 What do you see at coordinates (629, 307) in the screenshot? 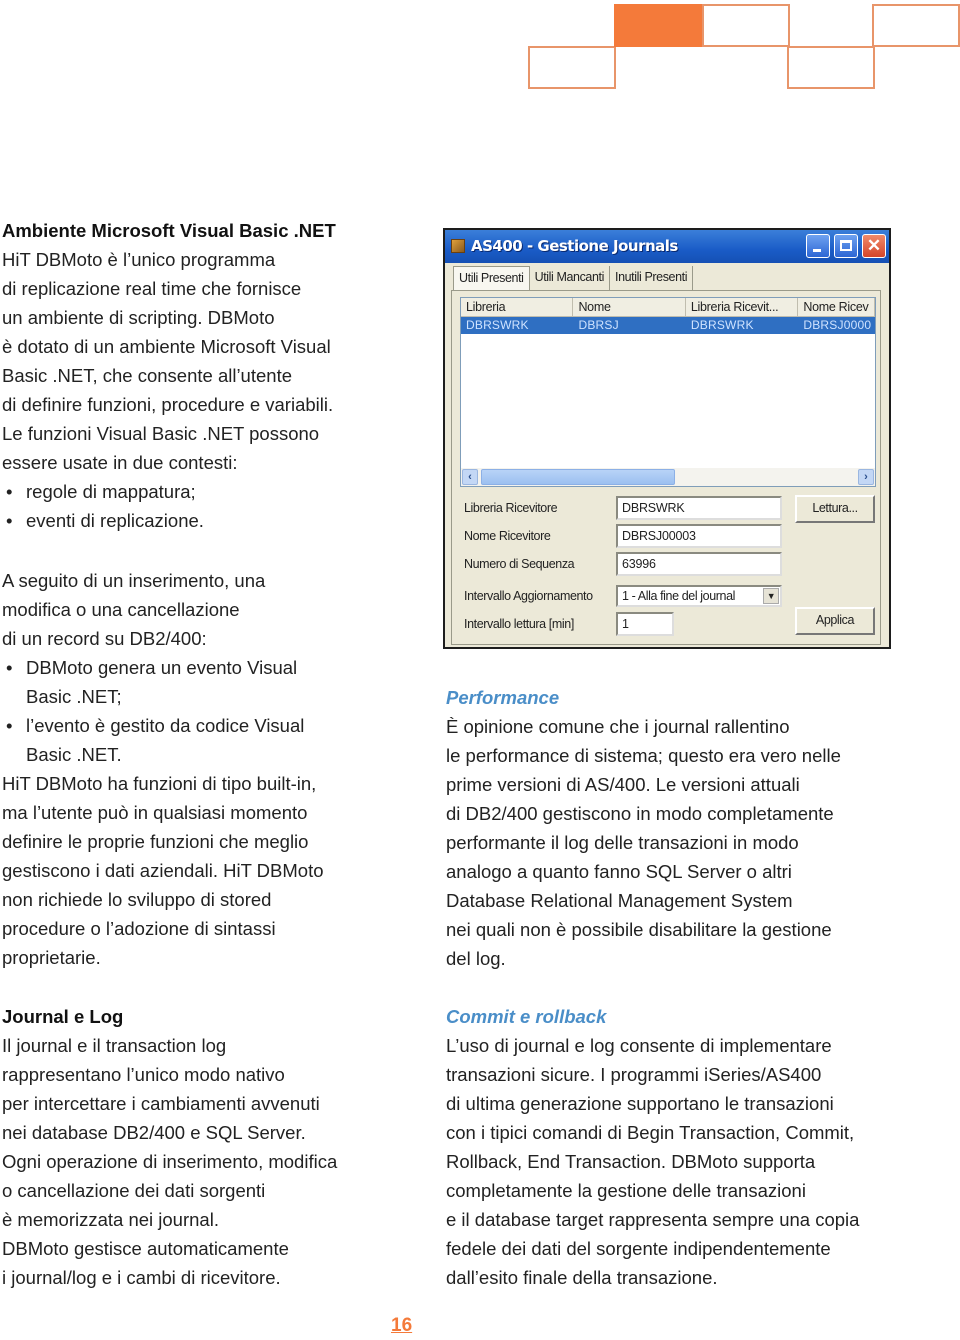
I see `column-header-nome: Nome` at bounding box center [629, 307].